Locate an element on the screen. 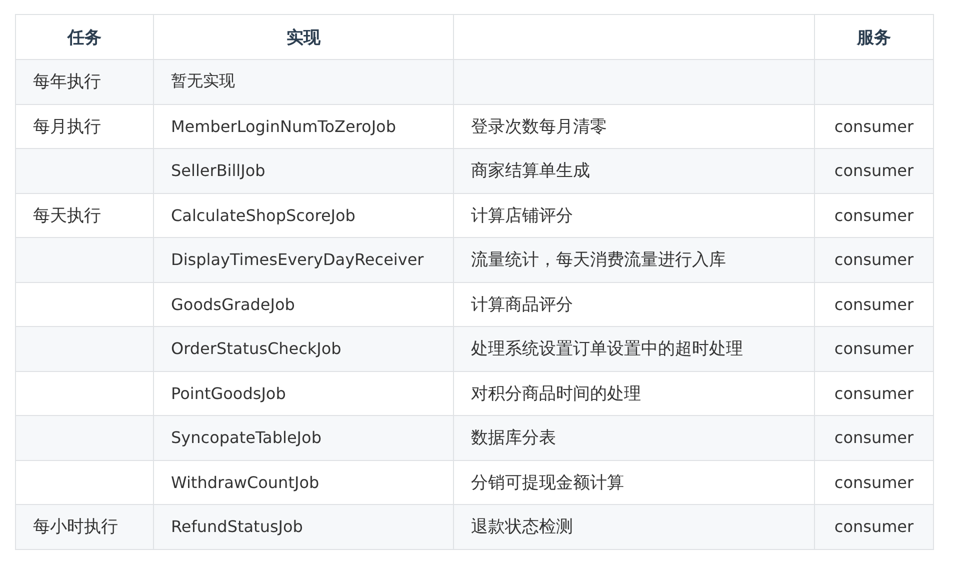 The image size is (956, 563). table-cell: CalculateShopScoreJob is located at coordinates (263, 215).